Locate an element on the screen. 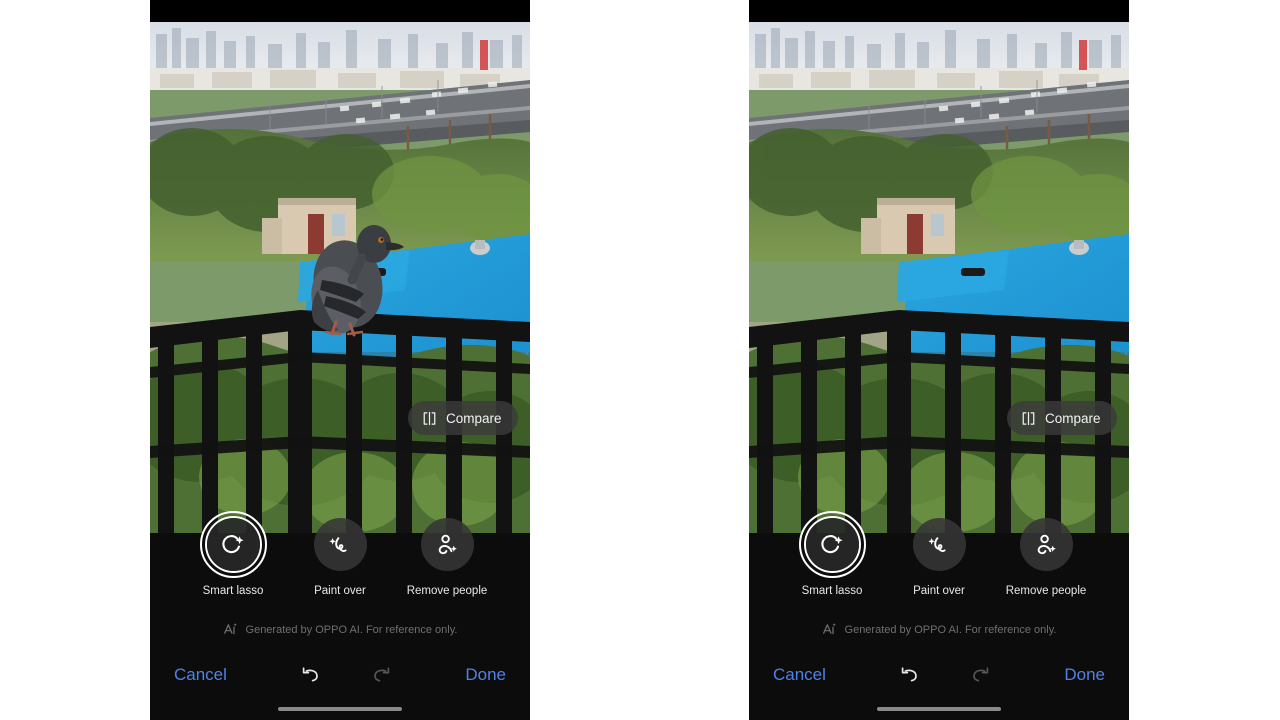  tool-paint-over-after: Paint over is located at coordinates (939, 557).